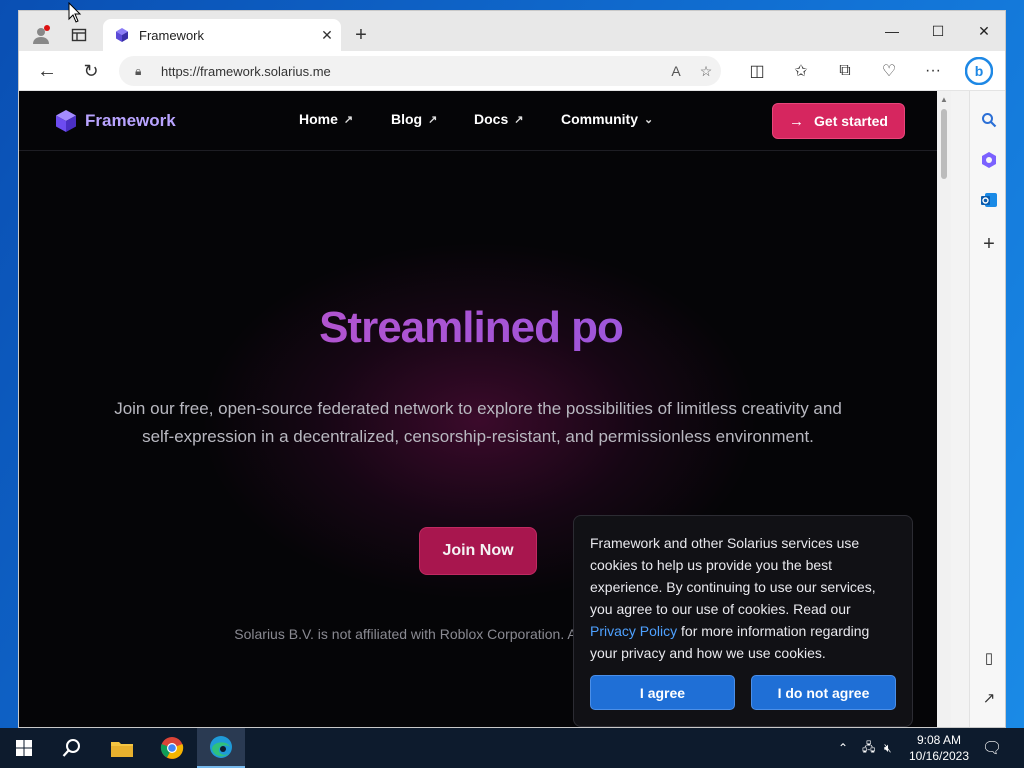 Image resolution: width=1024 pixels, height=768 pixels. What do you see at coordinates (892, 31) in the screenshot?
I see `minimize-button: —` at bounding box center [892, 31].